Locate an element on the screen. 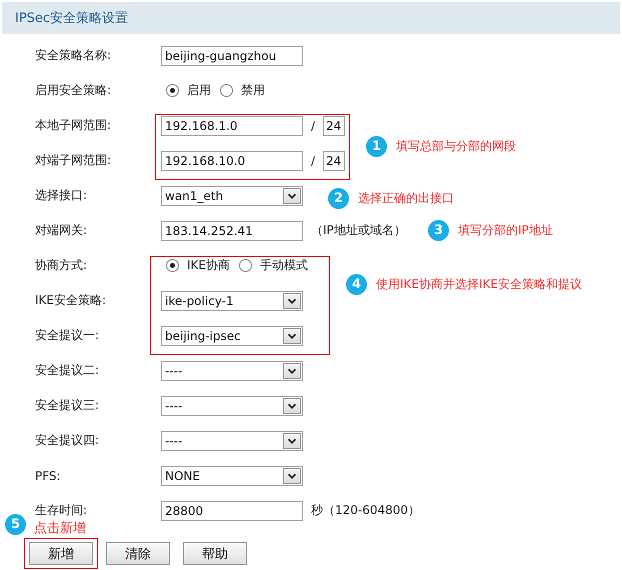 This screenshot has height=570, width=622. text-field: 28800 is located at coordinates (232, 510).